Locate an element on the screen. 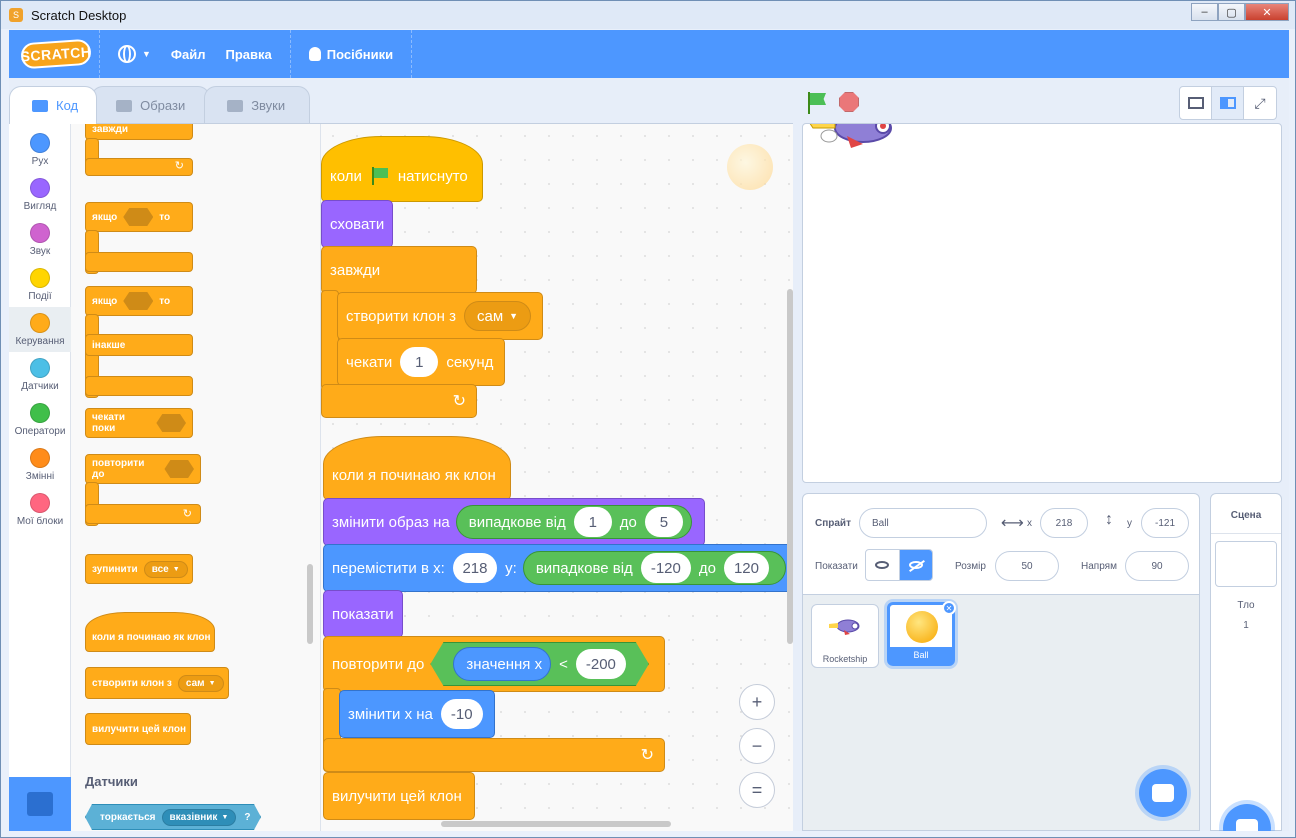  add-backdrop-button is located at coordinates (1247, 817).